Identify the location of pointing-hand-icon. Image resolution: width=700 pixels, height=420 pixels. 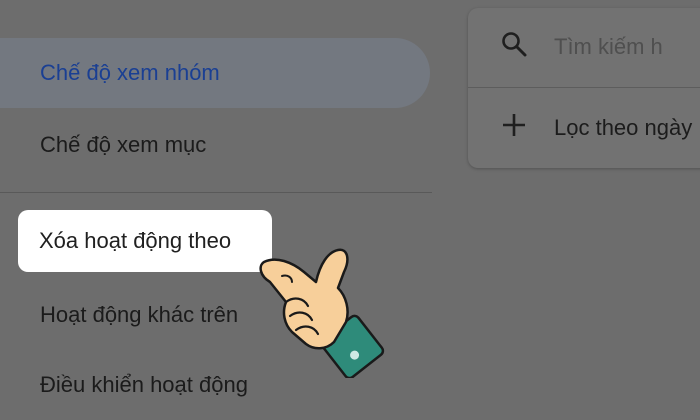
(322, 313).